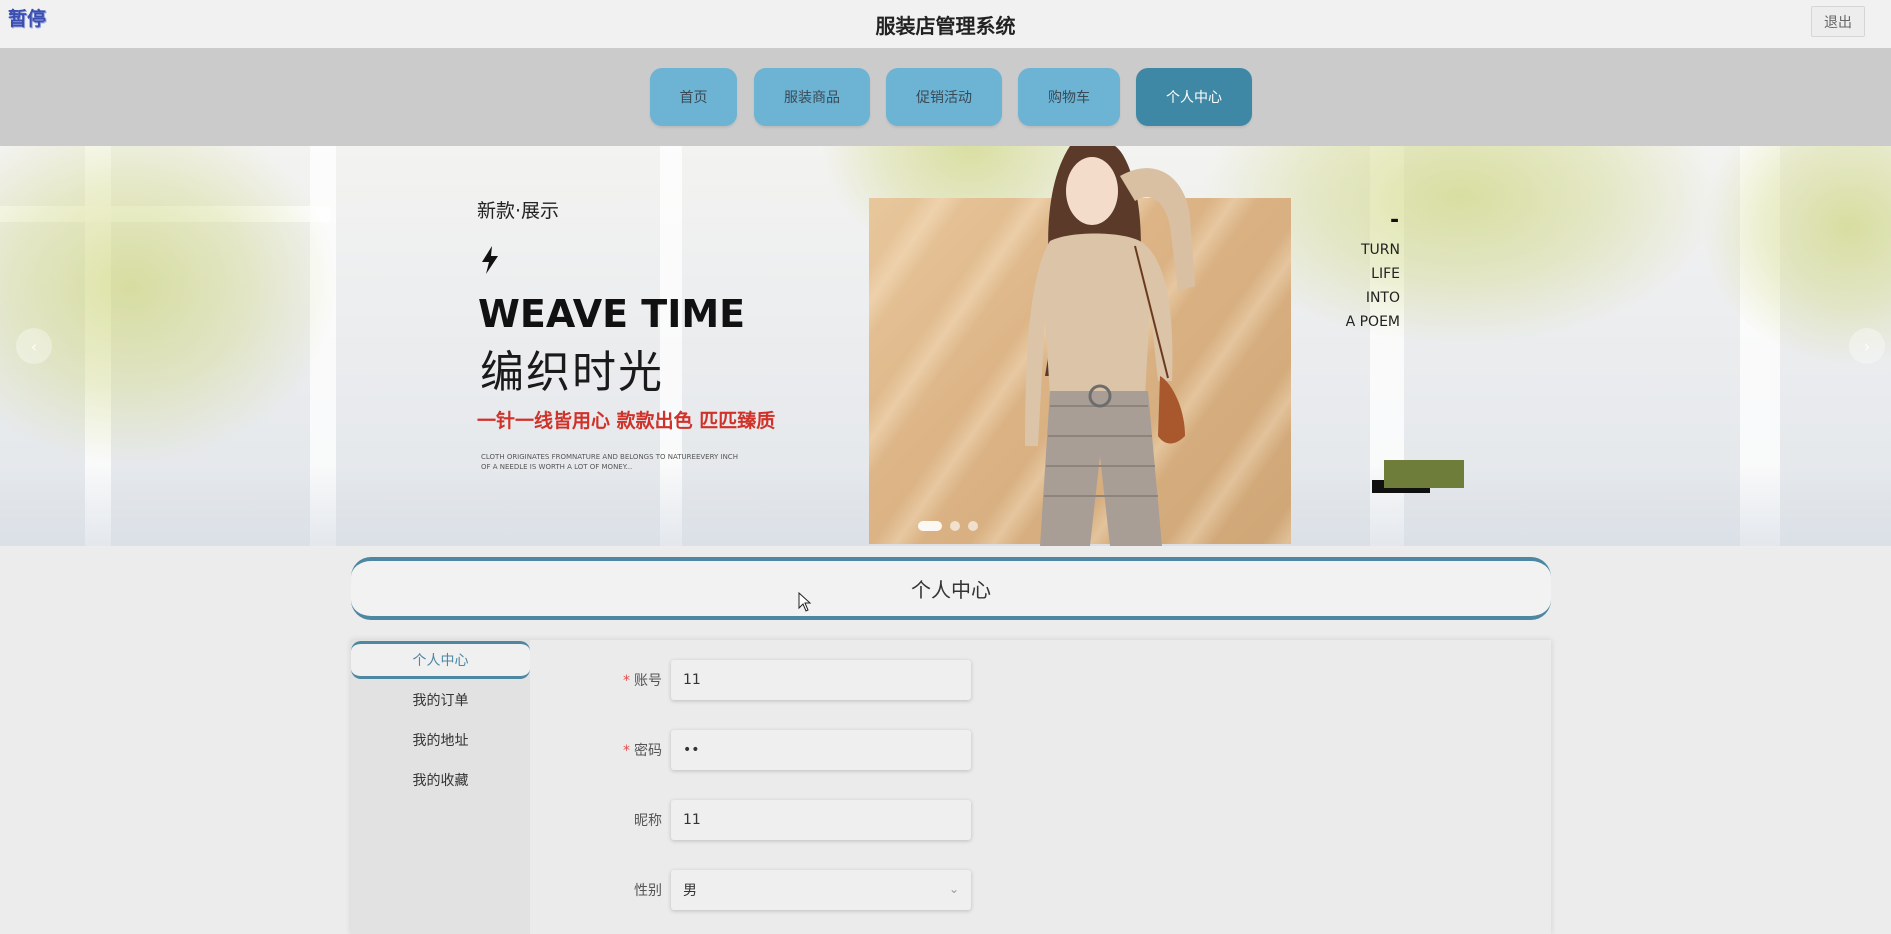 This screenshot has height=934, width=1891. What do you see at coordinates (440, 660) in the screenshot?
I see `side-item-profile: 个人中心` at bounding box center [440, 660].